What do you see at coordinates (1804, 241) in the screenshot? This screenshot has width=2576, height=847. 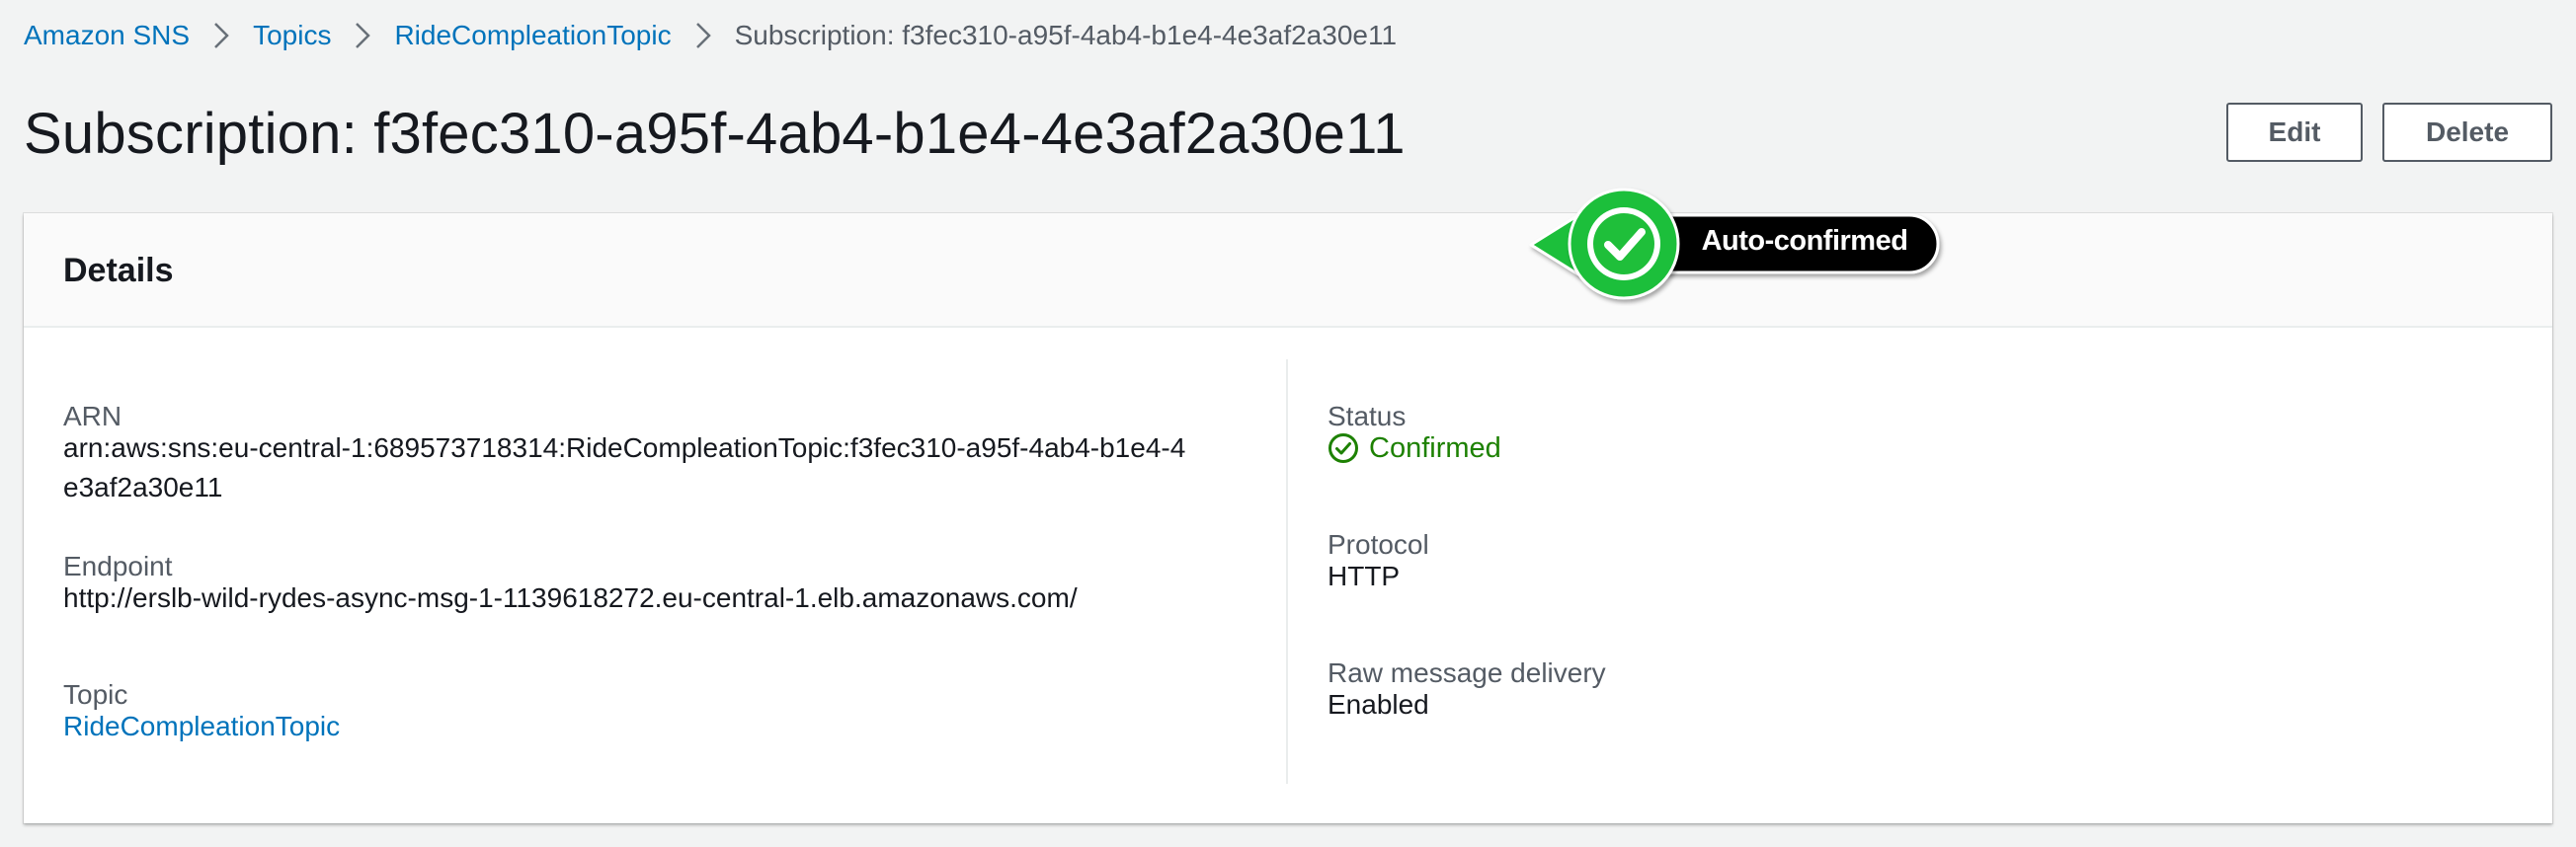 I see `auto-confirmed-label: Auto-confirmed` at bounding box center [1804, 241].